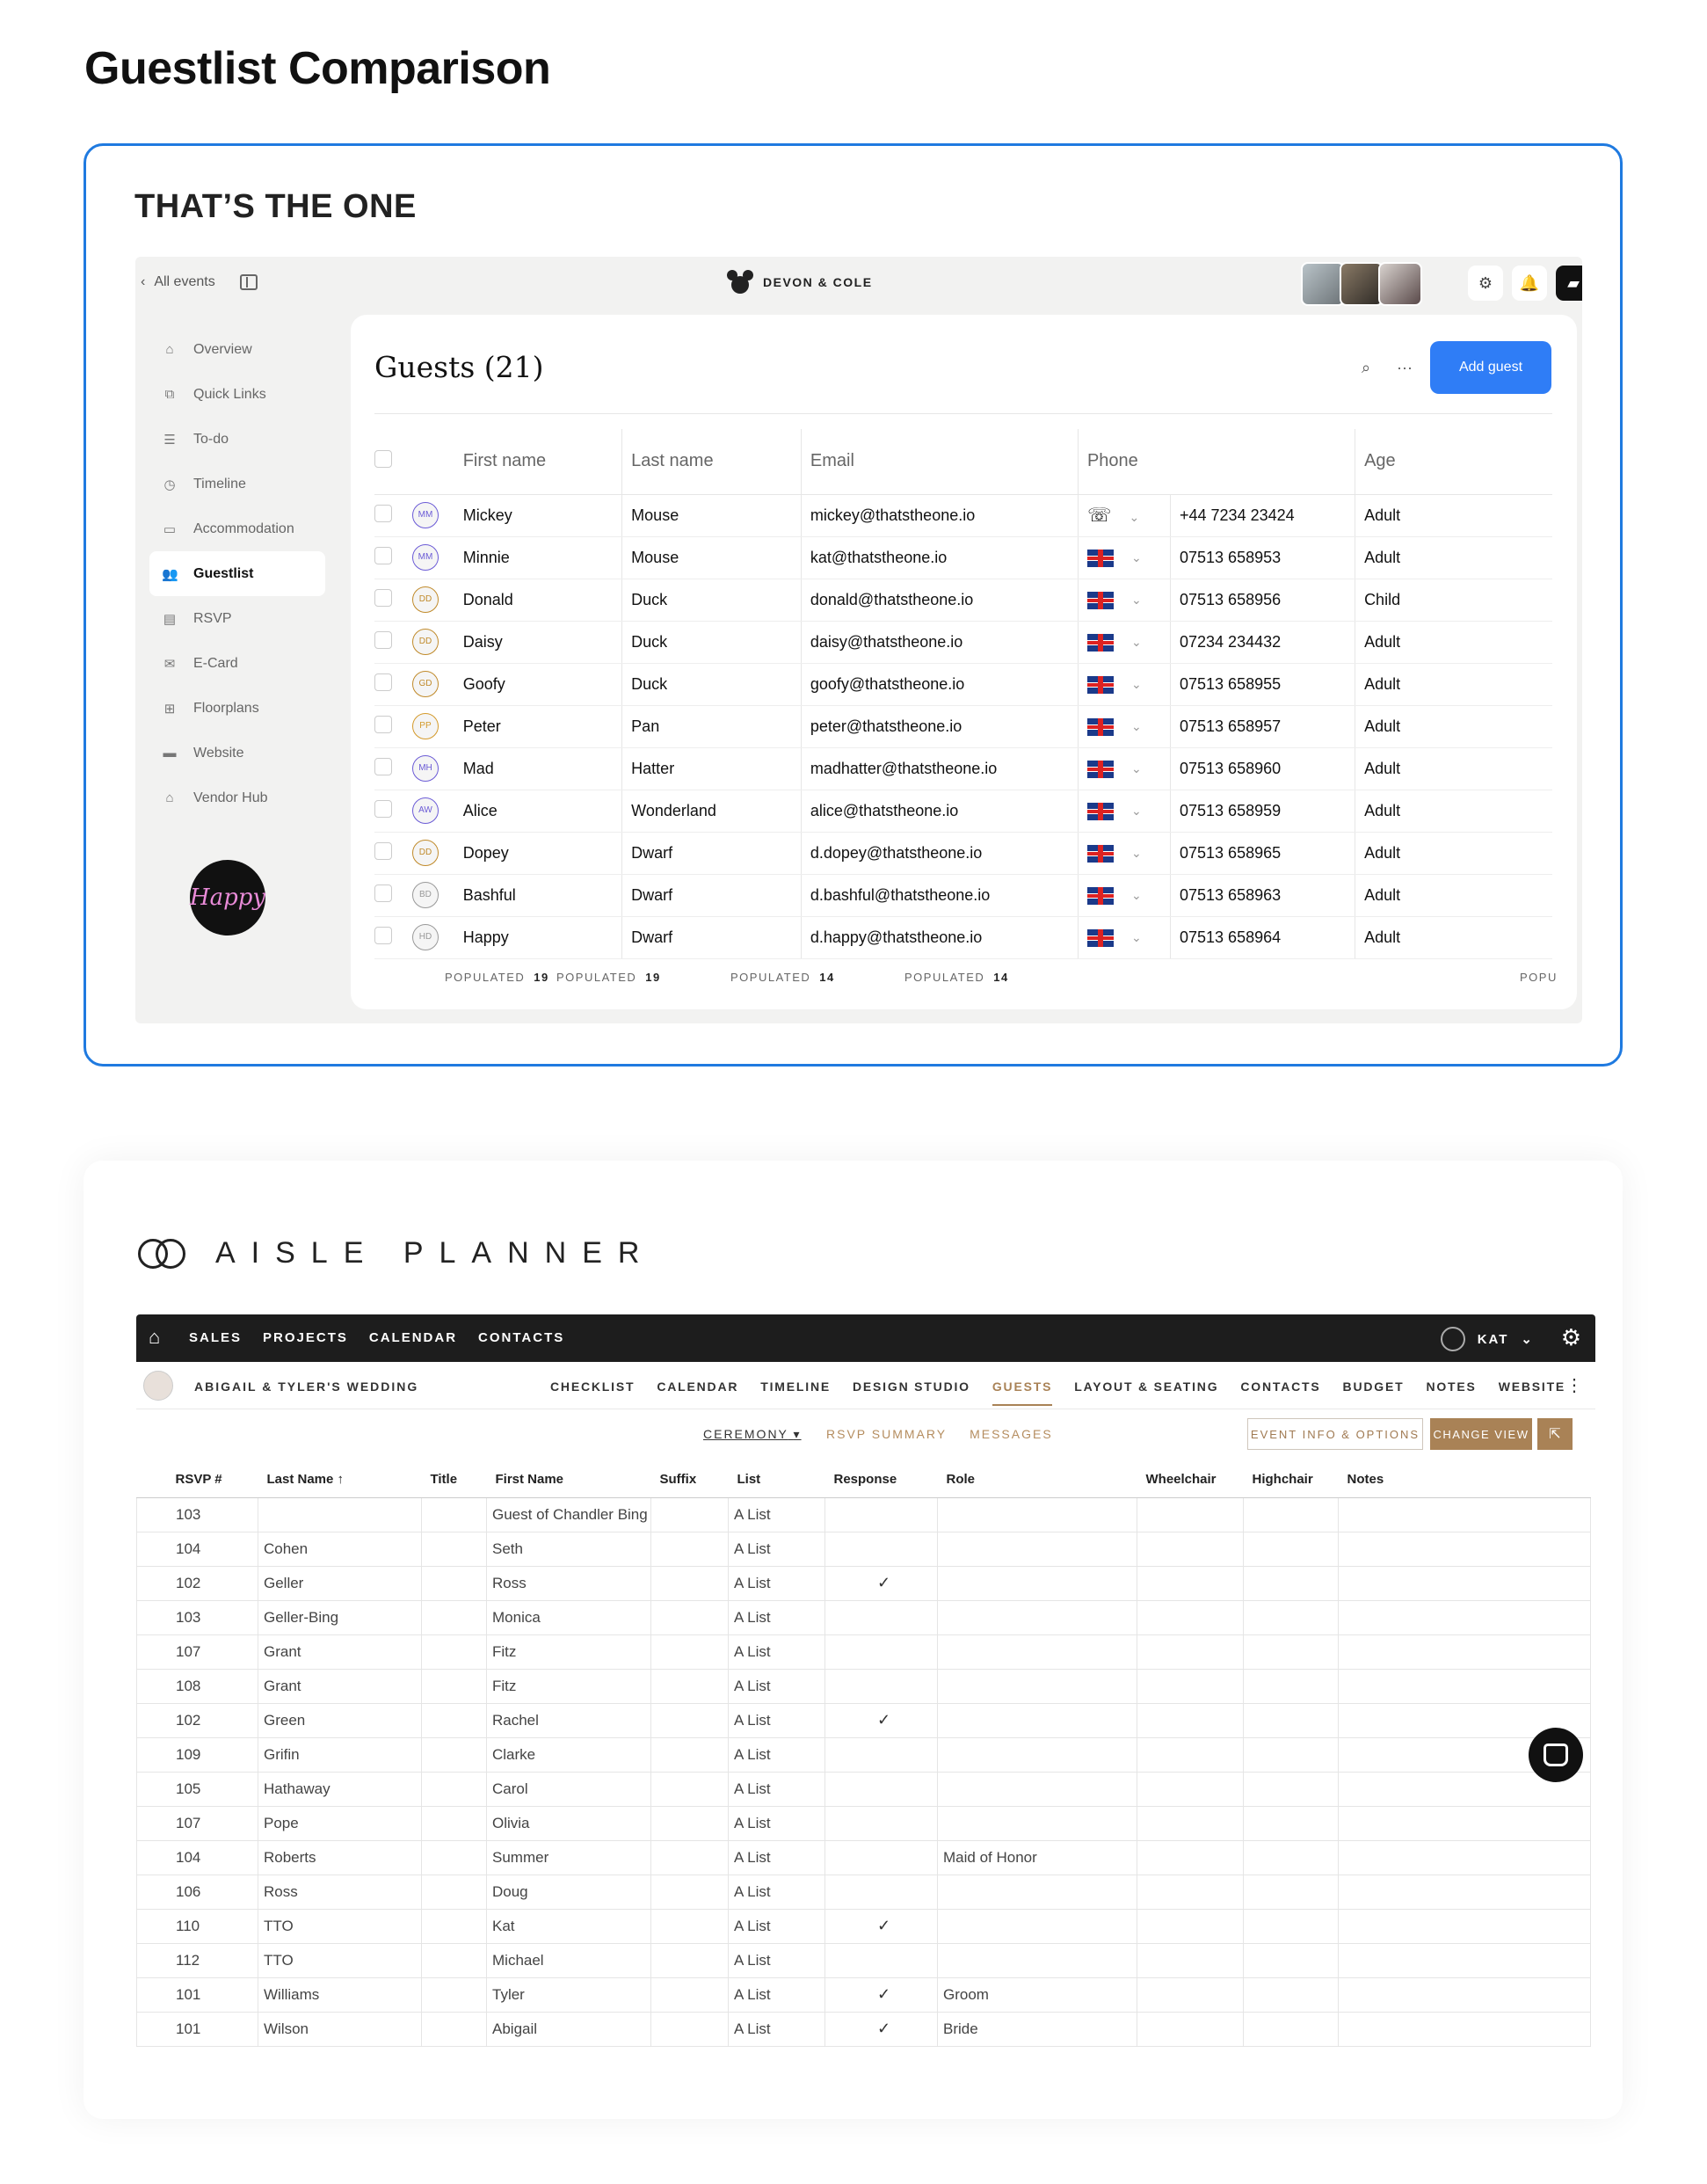 The image size is (1707, 2184). What do you see at coordinates (1022, 1393) in the screenshot?
I see `tab-guests: GUESTS` at bounding box center [1022, 1393].